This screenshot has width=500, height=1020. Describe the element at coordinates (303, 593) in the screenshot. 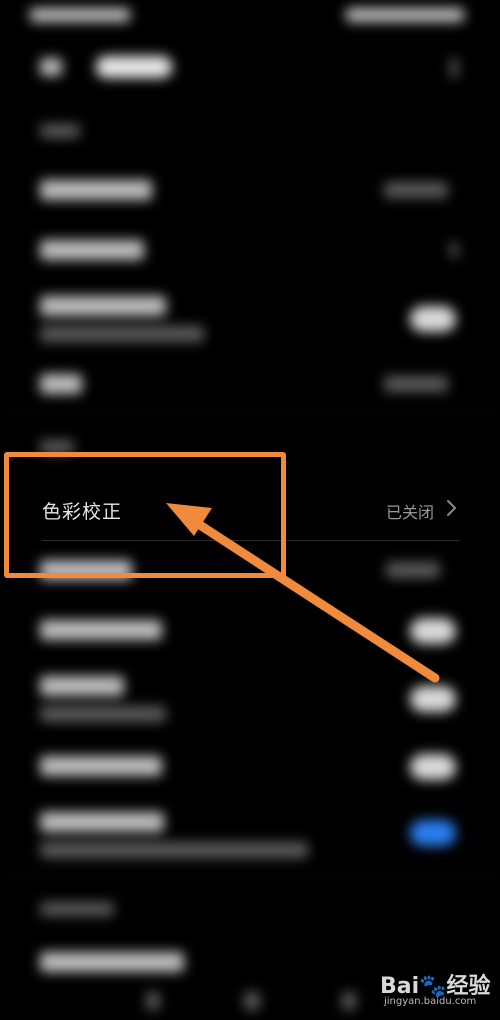

I see `arrow-icon` at that location.